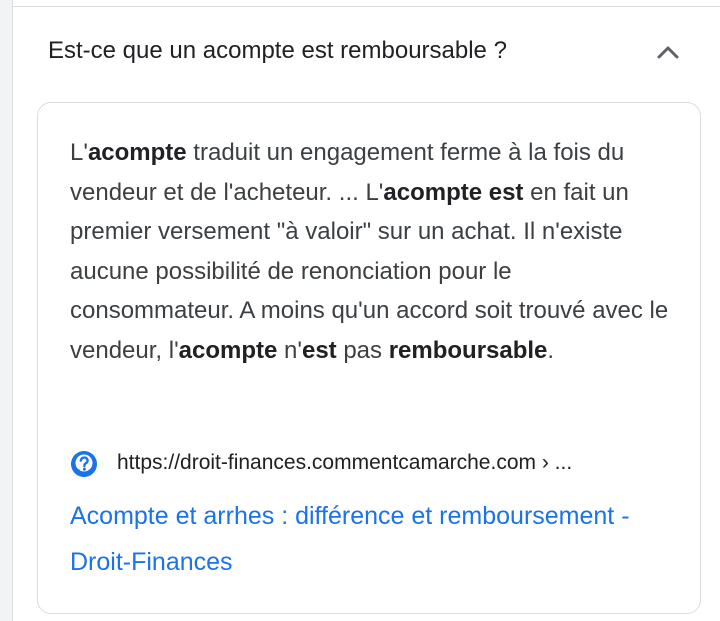 Image resolution: width=720 pixels, height=621 pixels. Describe the element at coordinates (289, 350) in the screenshot. I see `answer-segment: n'` at that location.